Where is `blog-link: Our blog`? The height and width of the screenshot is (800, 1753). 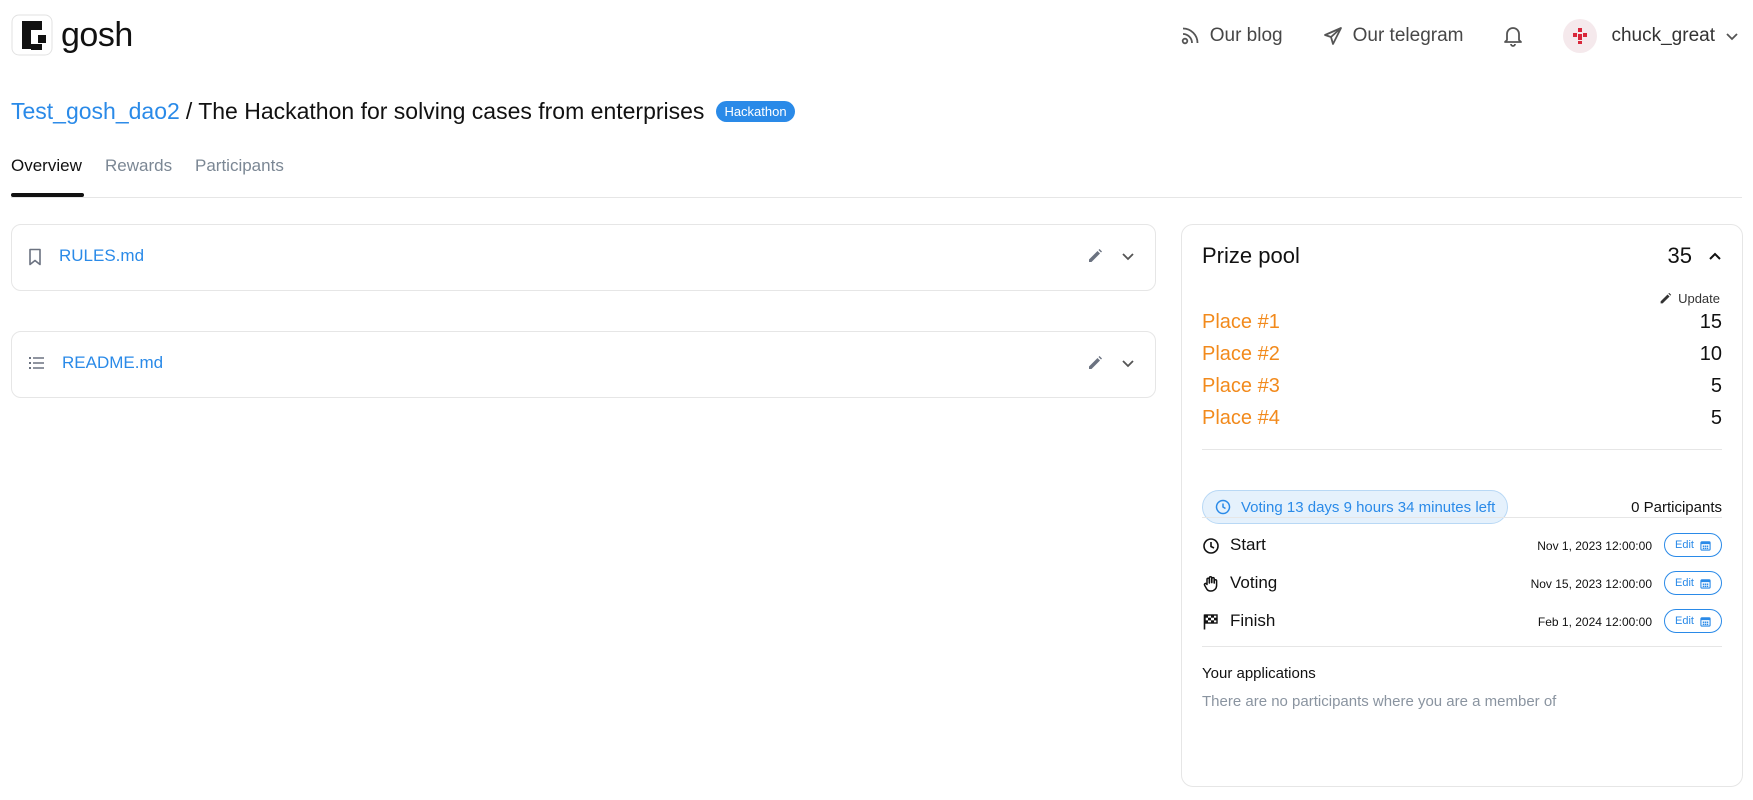 blog-link: Our blog is located at coordinates (1231, 36).